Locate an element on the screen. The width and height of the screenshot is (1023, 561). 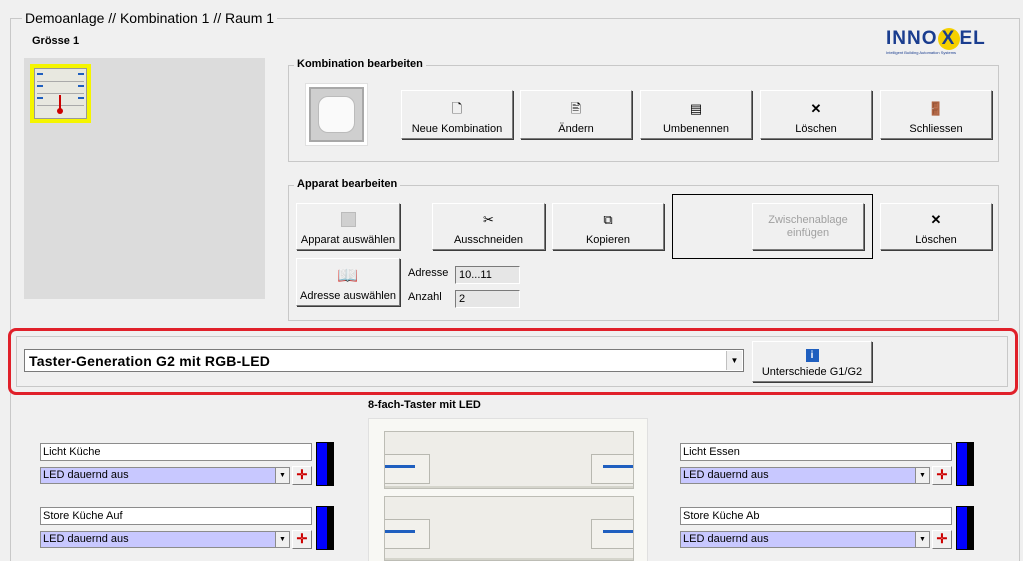
right-key-1-led: LED dauernd aus ▼ is located at coordinates (805, 475).